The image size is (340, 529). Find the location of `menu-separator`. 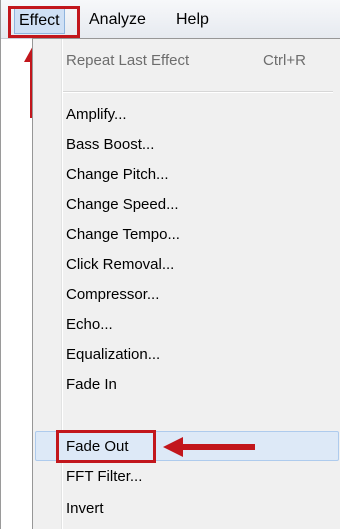

menu-separator is located at coordinates (198, 92).